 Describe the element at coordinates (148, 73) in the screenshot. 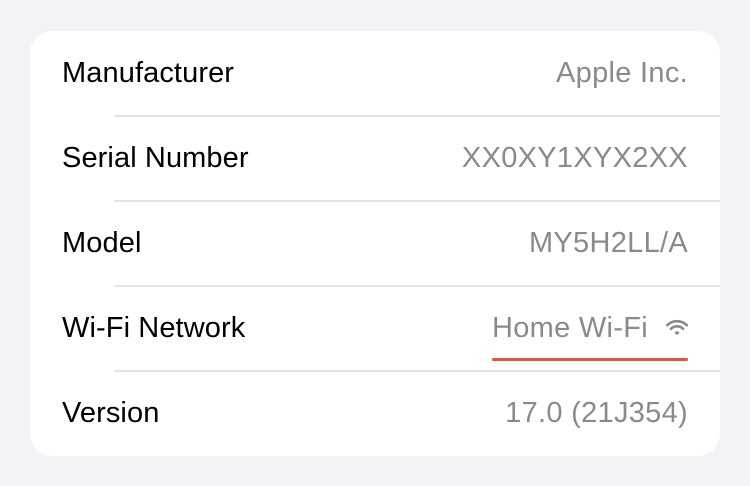

I see `manufacturer-label: Manufacturer` at that location.